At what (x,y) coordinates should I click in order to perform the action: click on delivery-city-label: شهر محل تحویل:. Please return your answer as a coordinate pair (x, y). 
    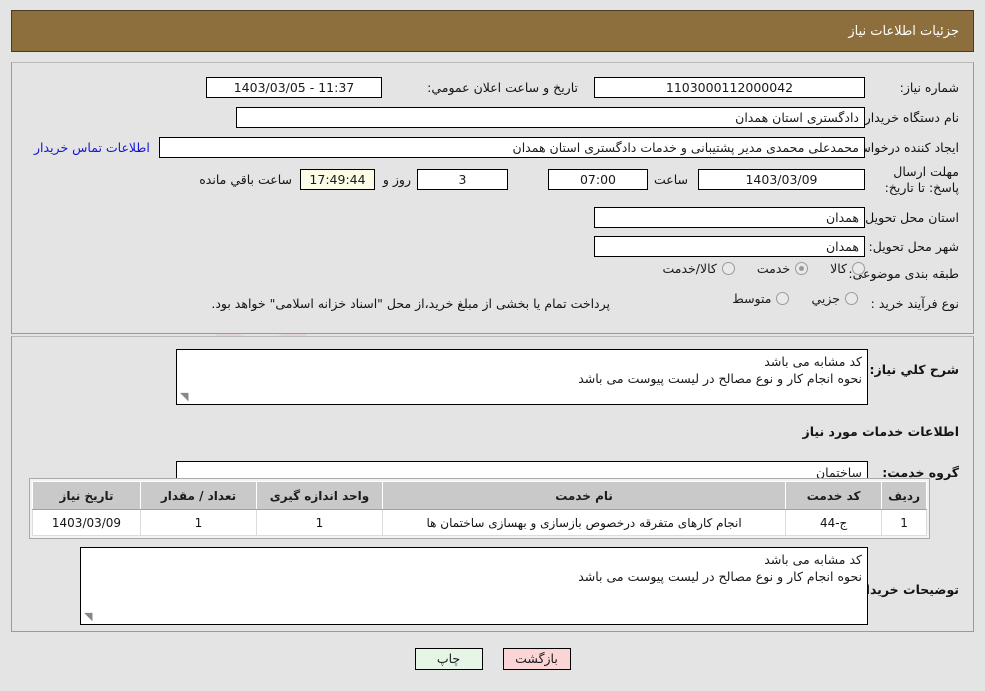
    Looking at the image, I should click on (913, 246).